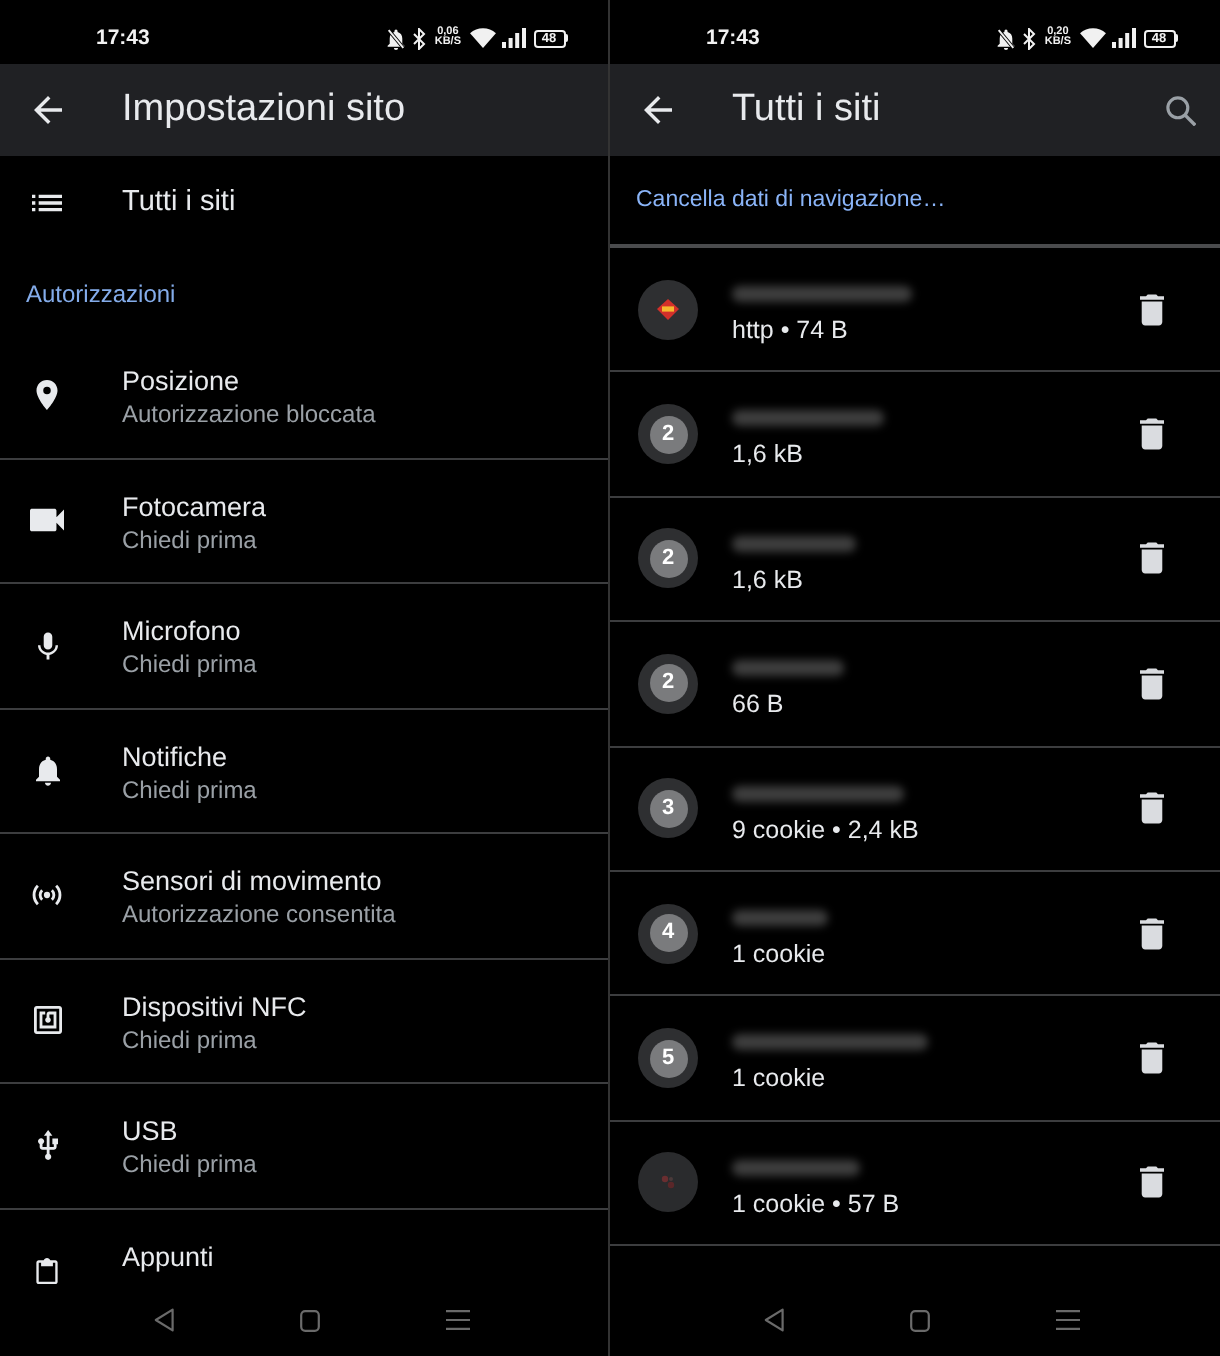 The image size is (1220, 1356). Describe the element at coordinates (825, 829) in the screenshot. I see `site-storage-details: 9 cookie • 2,4 kB` at that location.